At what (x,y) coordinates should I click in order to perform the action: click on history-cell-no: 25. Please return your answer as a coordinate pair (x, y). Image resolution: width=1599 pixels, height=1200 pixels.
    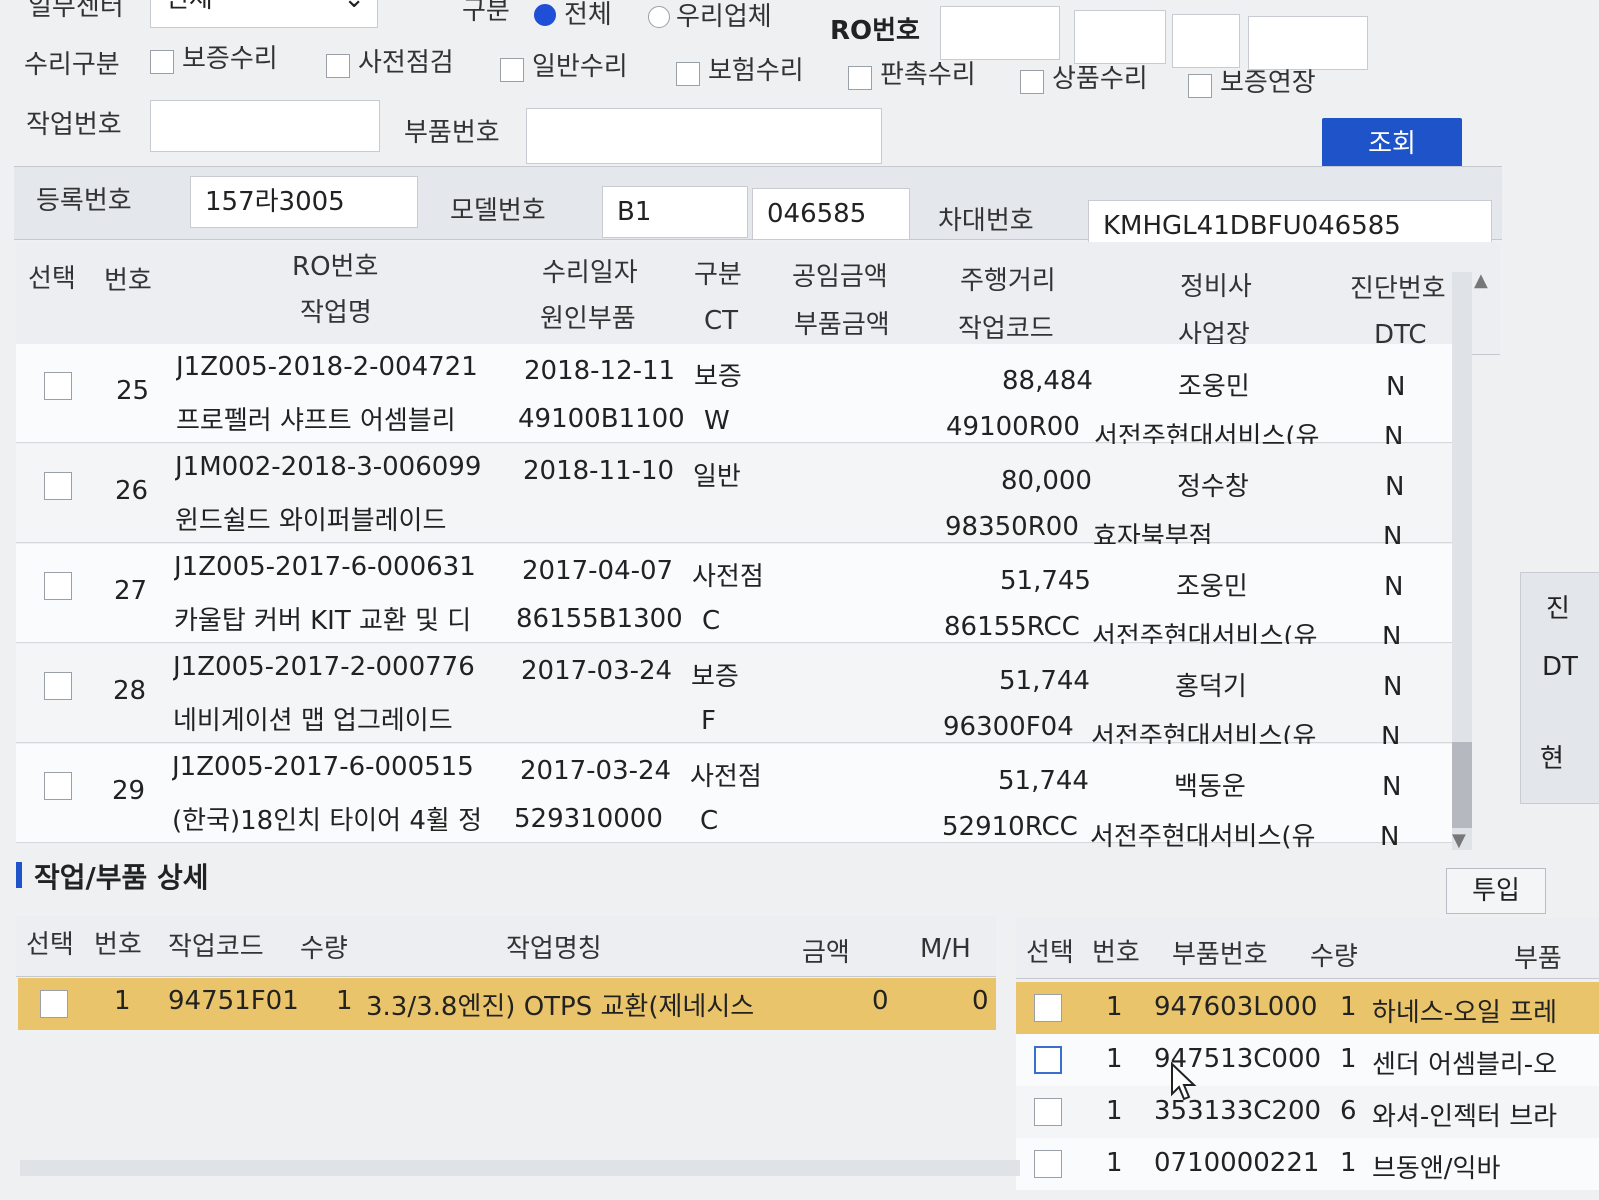
    Looking at the image, I should click on (133, 391).